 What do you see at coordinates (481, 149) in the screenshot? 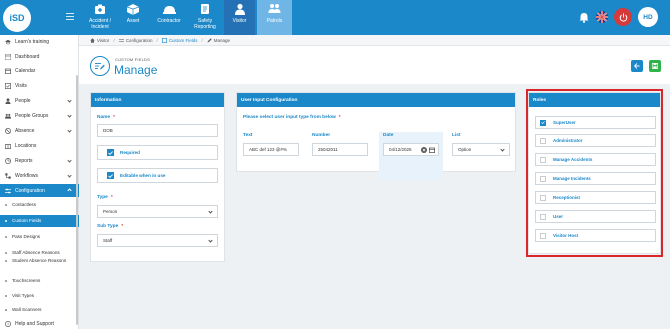
I see `list-sample-select: Option` at bounding box center [481, 149].